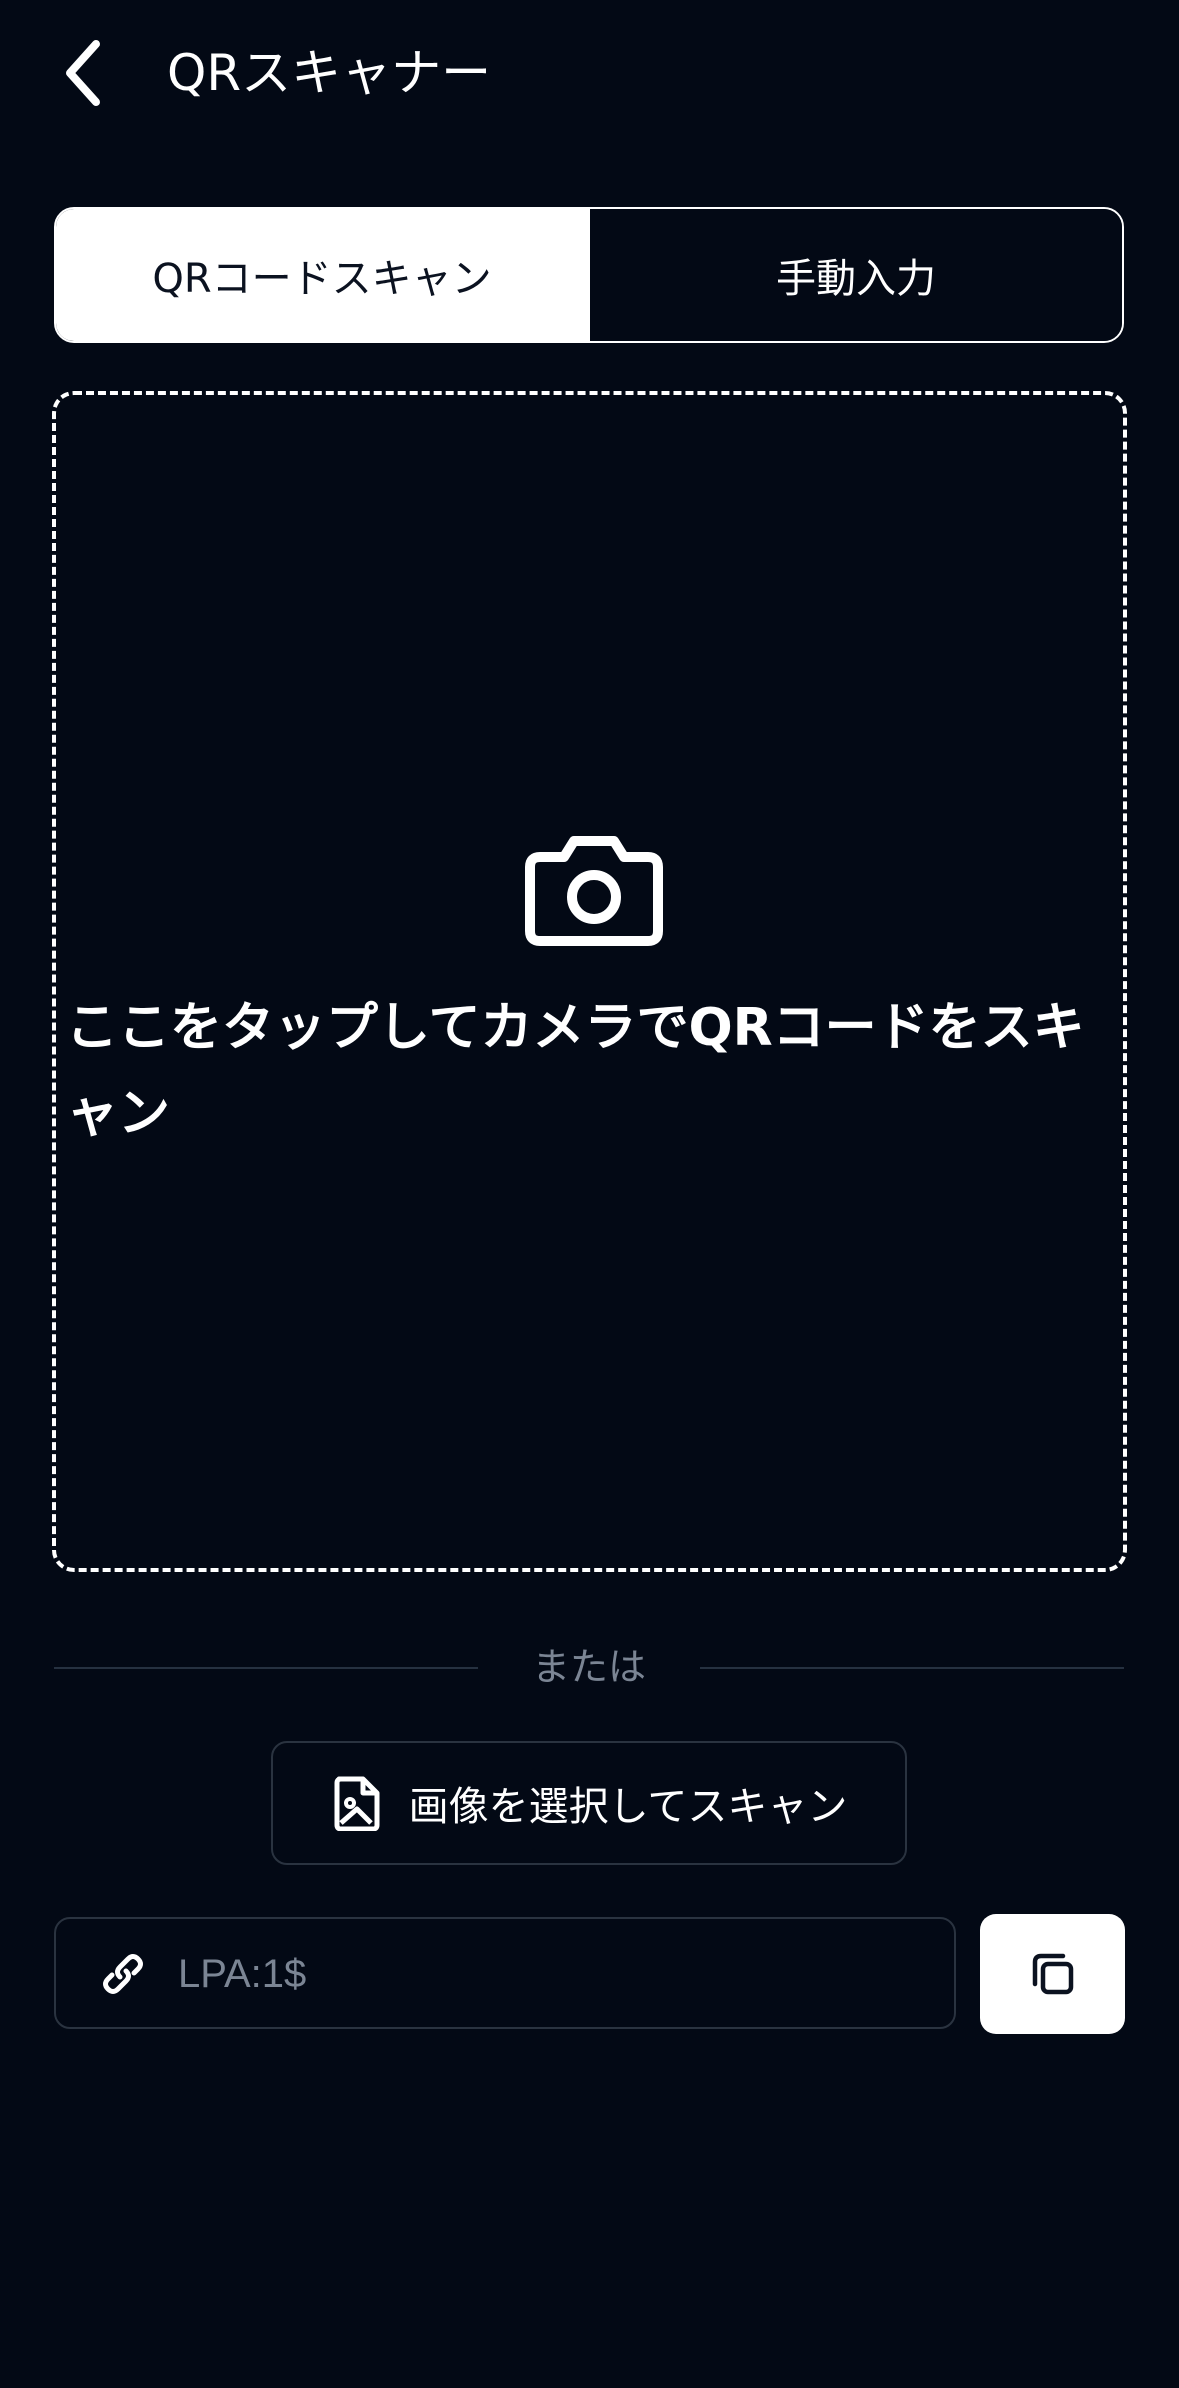 Image resolution: width=1179 pixels, height=2388 pixels. I want to click on select-image-button: 画像を選択してスキャン, so click(589, 1803).